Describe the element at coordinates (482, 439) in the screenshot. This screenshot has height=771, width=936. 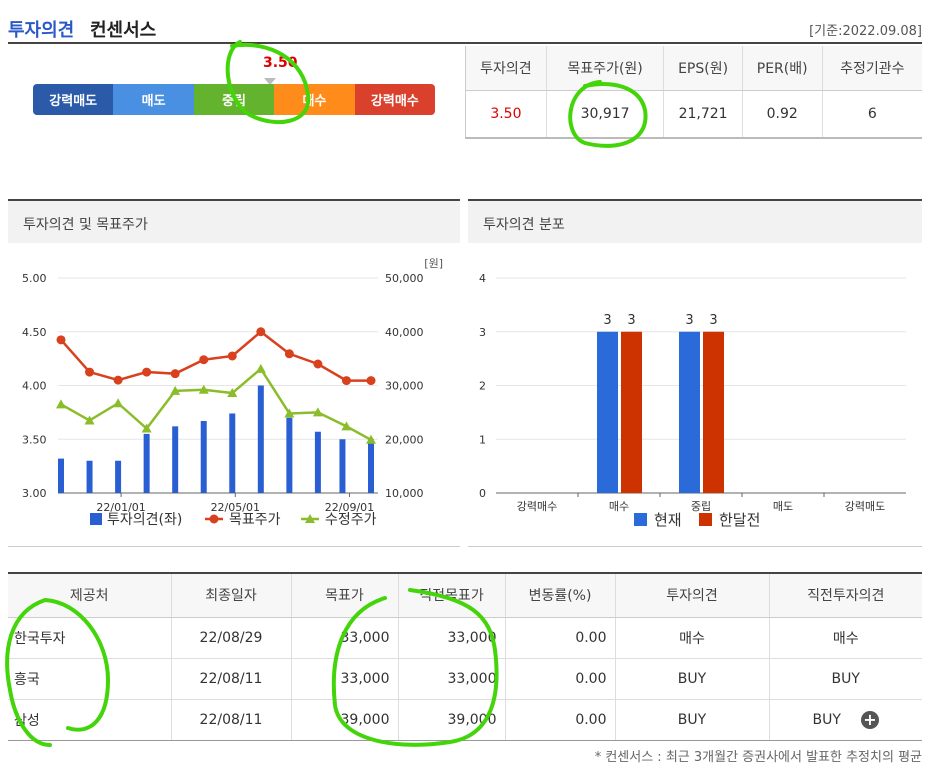
I see `y-tick-label: 1` at that location.